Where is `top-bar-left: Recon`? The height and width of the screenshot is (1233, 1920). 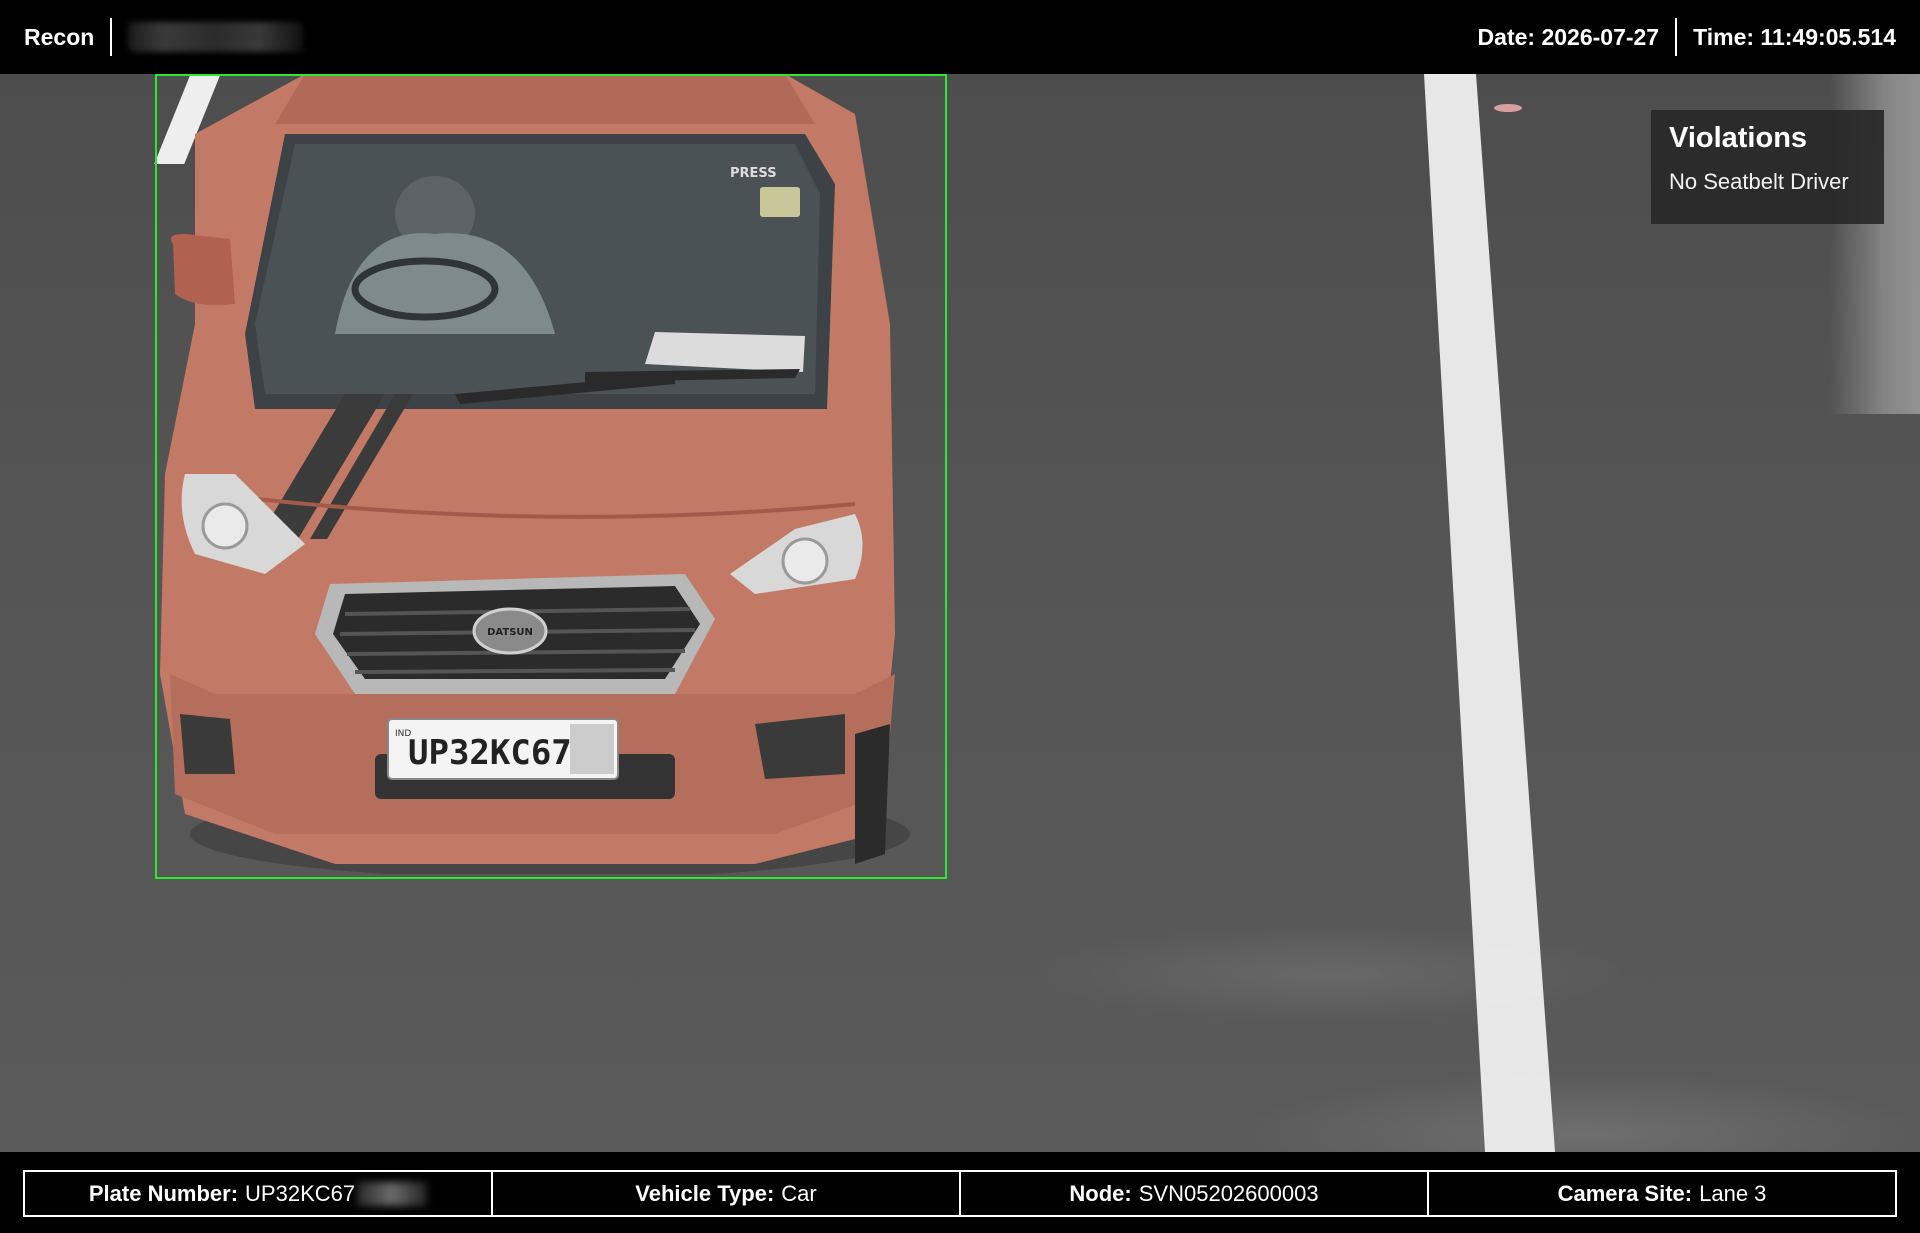 top-bar-left: Recon is located at coordinates (164, 37).